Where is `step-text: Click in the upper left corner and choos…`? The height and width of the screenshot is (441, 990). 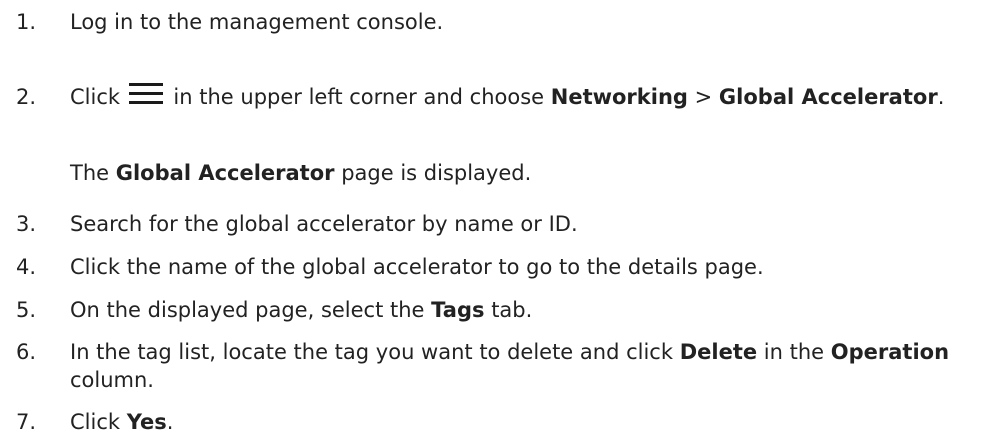
step-text: Click in the upper left corner and choos… is located at coordinates (507, 96).